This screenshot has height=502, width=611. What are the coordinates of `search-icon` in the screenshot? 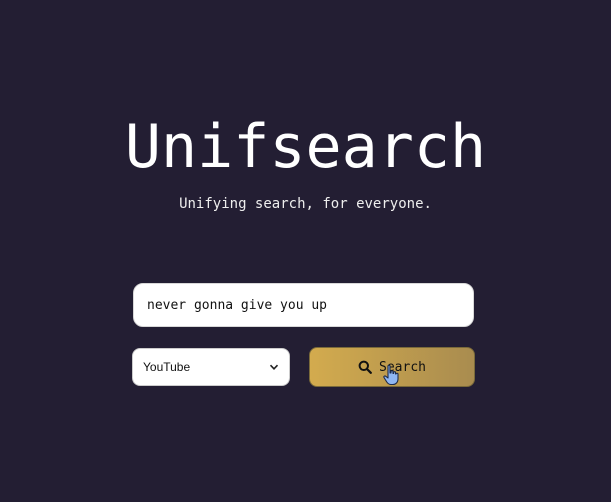 It's located at (365, 367).